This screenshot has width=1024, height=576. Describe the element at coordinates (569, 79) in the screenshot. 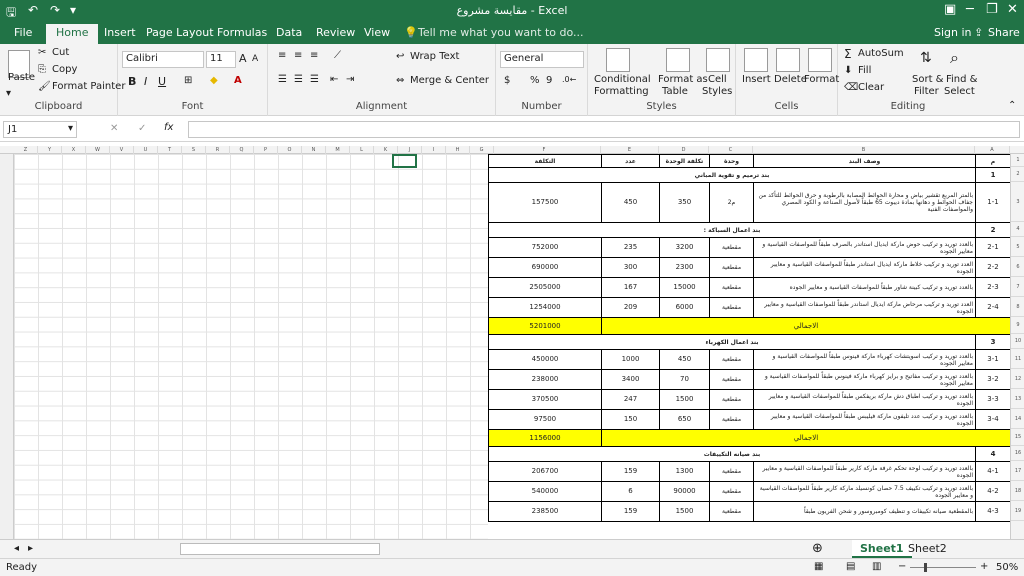

I see `increase-decimal-icon: .0←` at that location.